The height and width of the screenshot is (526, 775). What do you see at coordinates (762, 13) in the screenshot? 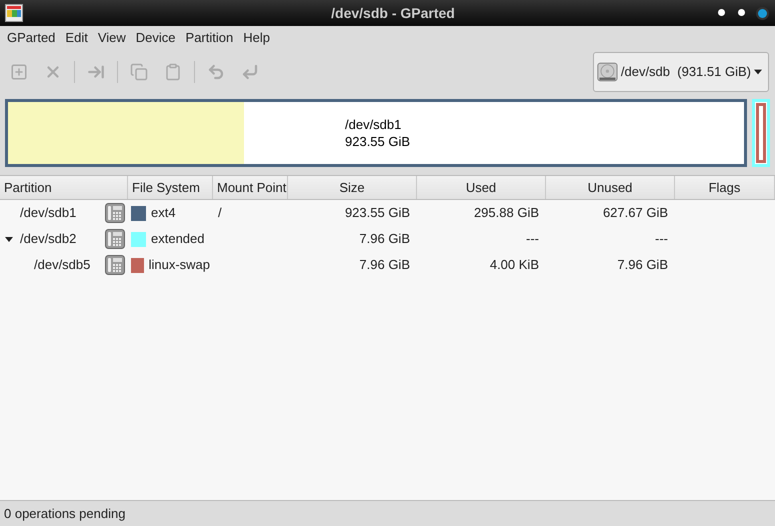
I see `close-button` at bounding box center [762, 13].